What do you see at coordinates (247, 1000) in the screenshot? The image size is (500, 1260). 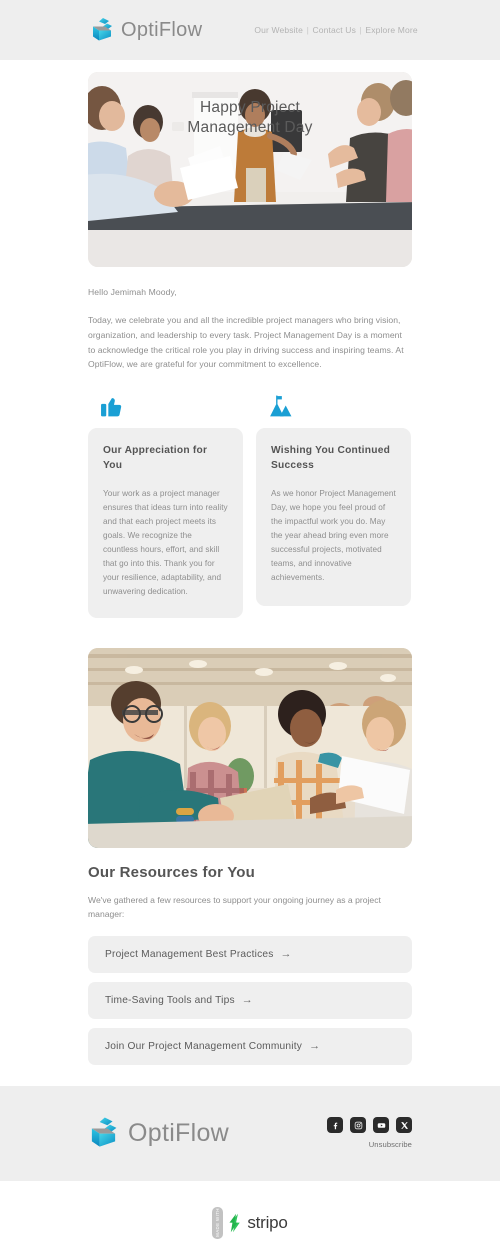 I see `arrow-right-icon-2: →` at bounding box center [247, 1000].